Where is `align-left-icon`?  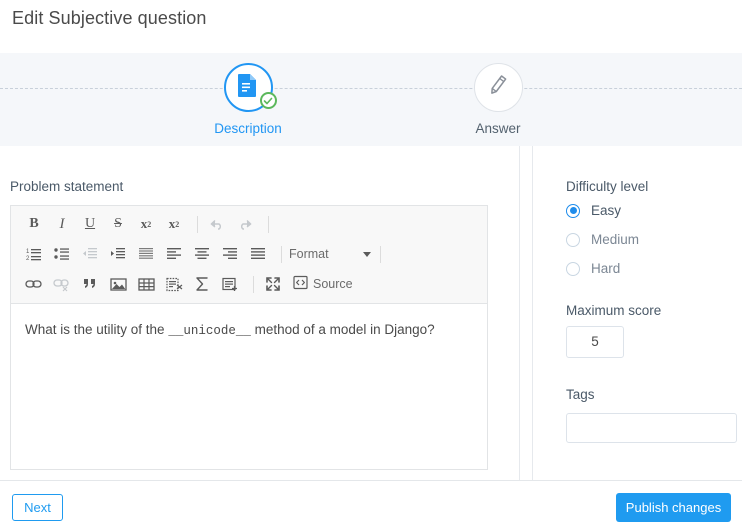 align-left-icon is located at coordinates (174, 254).